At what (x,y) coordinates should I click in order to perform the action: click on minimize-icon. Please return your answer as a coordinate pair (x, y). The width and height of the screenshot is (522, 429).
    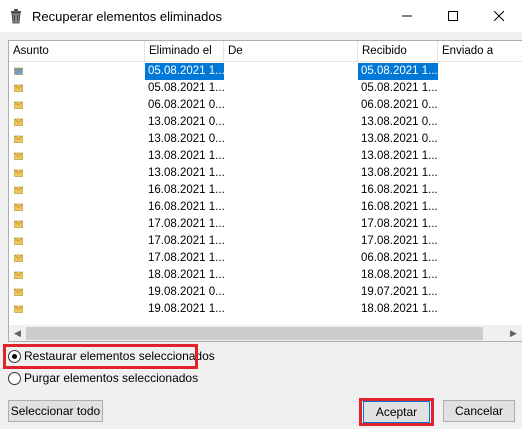
    Looking at the image, I should click on (407, 16).